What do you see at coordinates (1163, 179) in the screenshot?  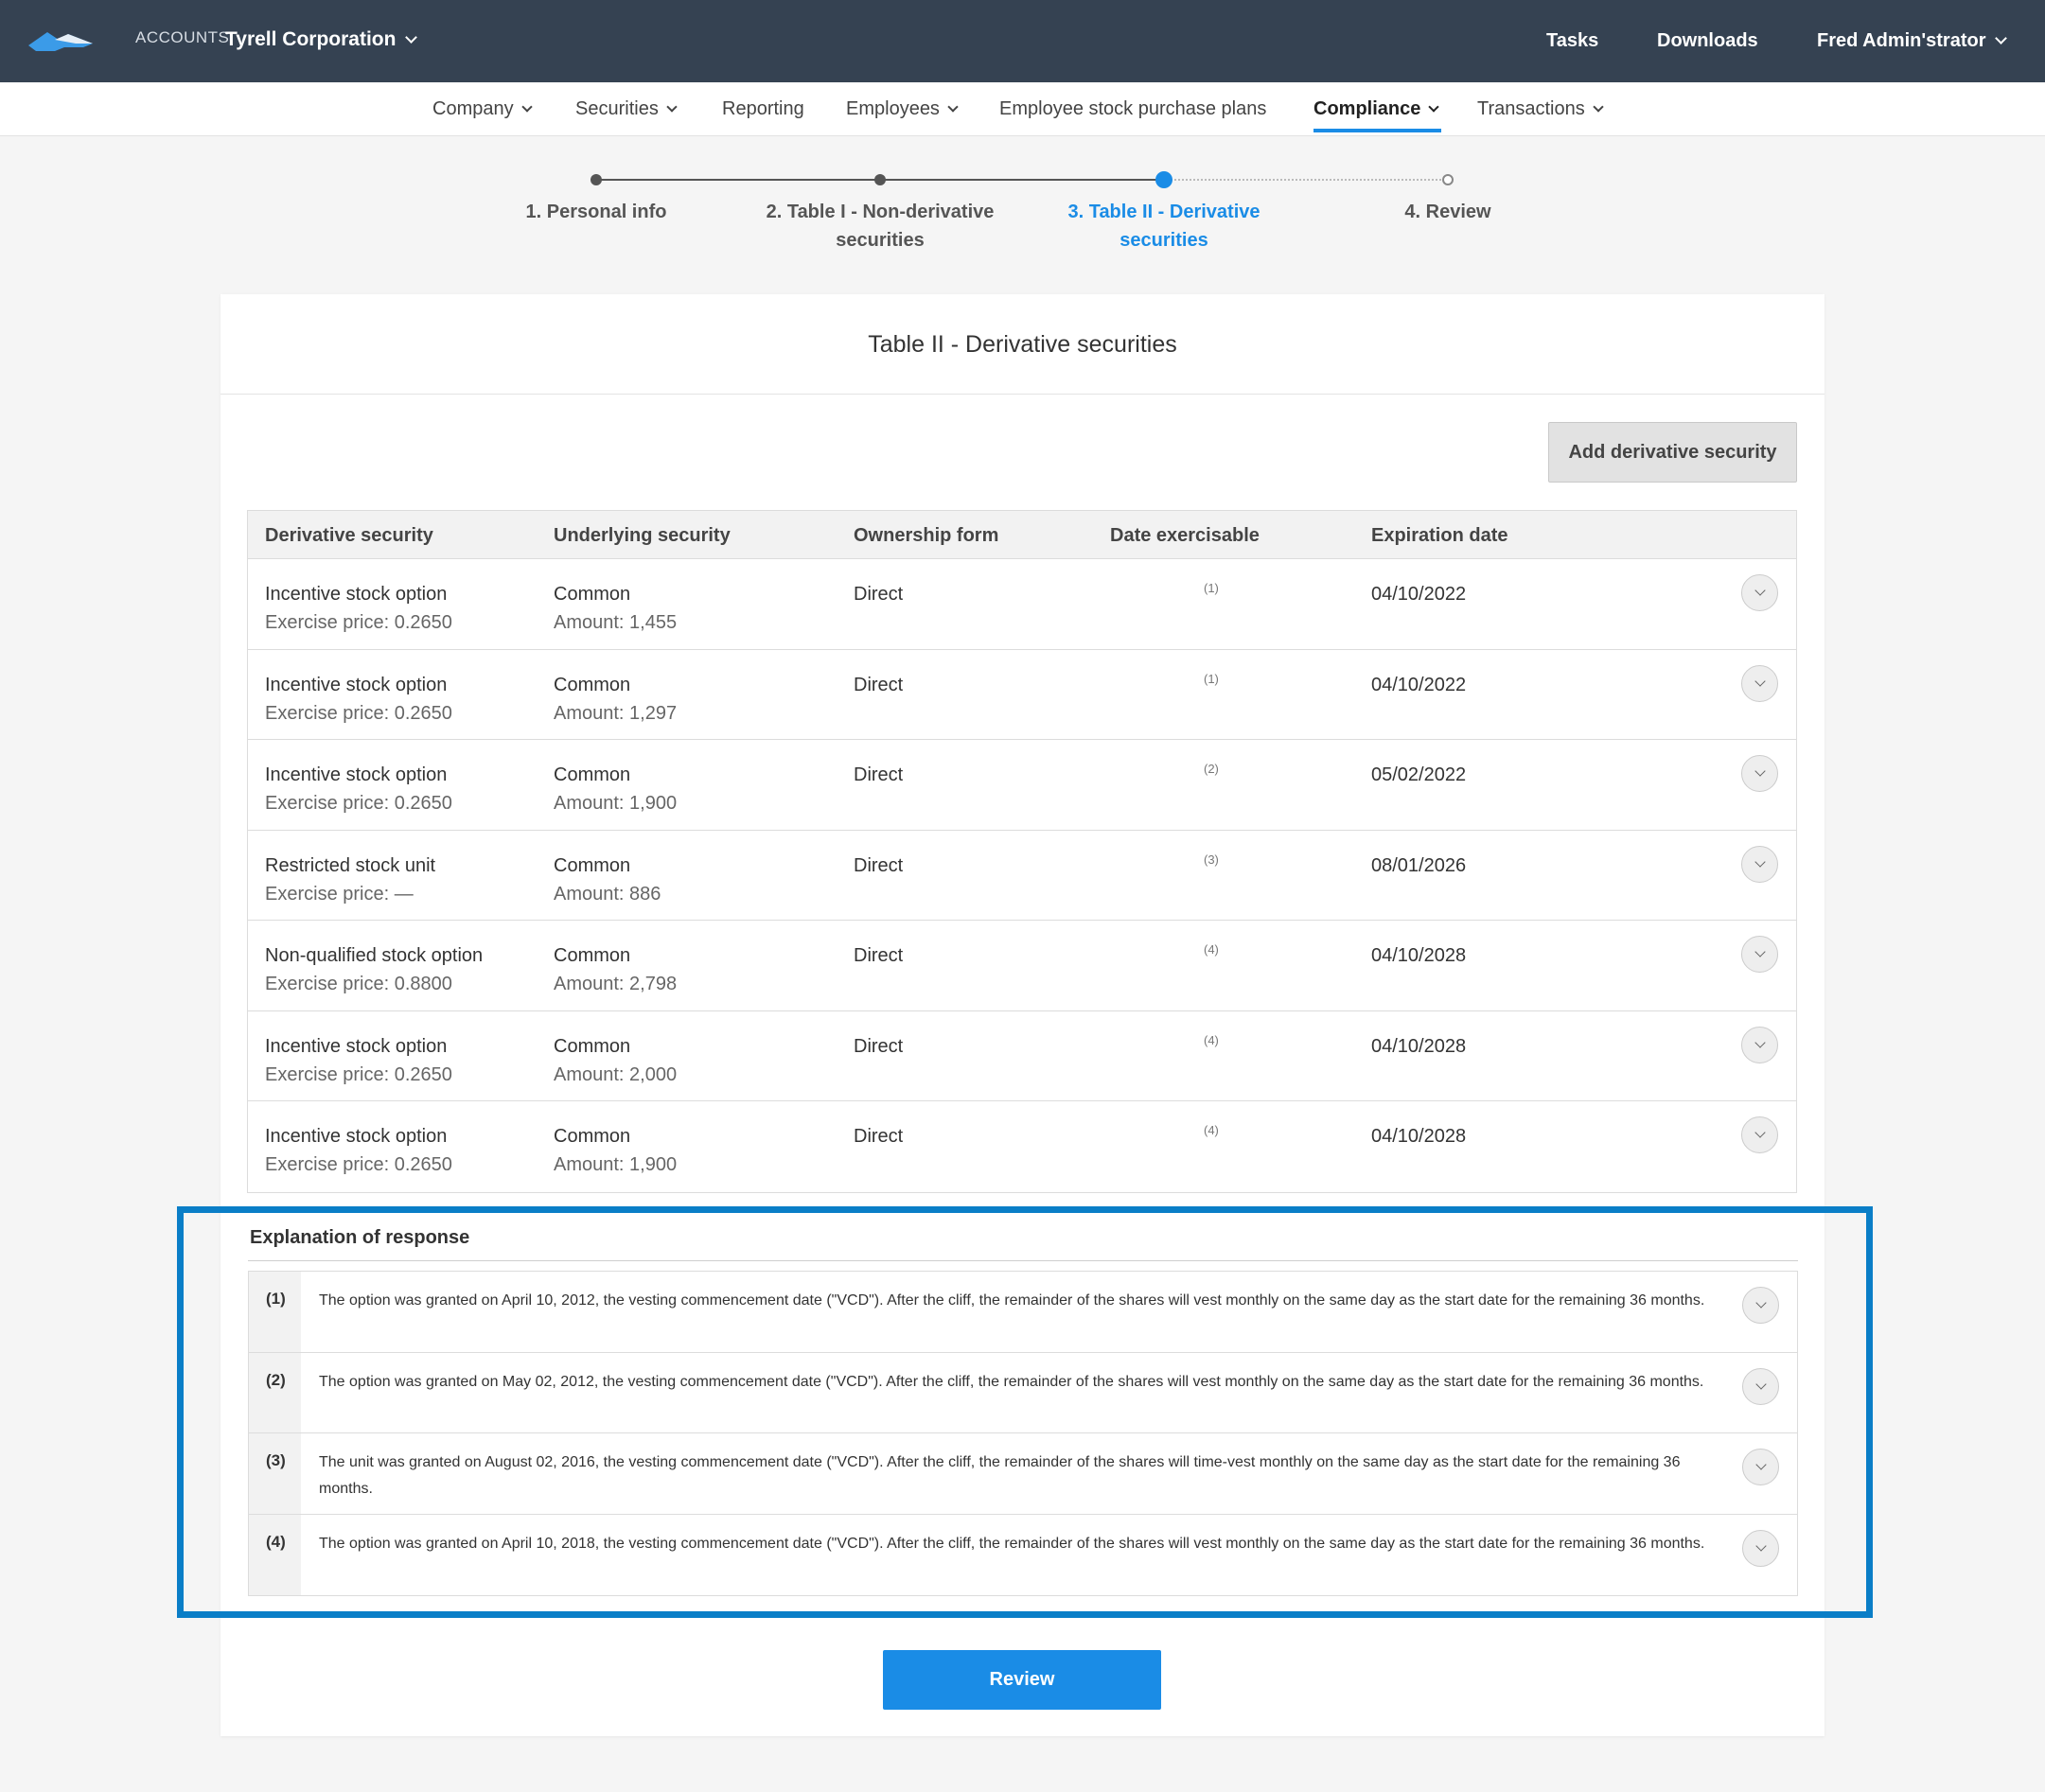 I see `step-3-dot` at bounding box center [1163, 179].